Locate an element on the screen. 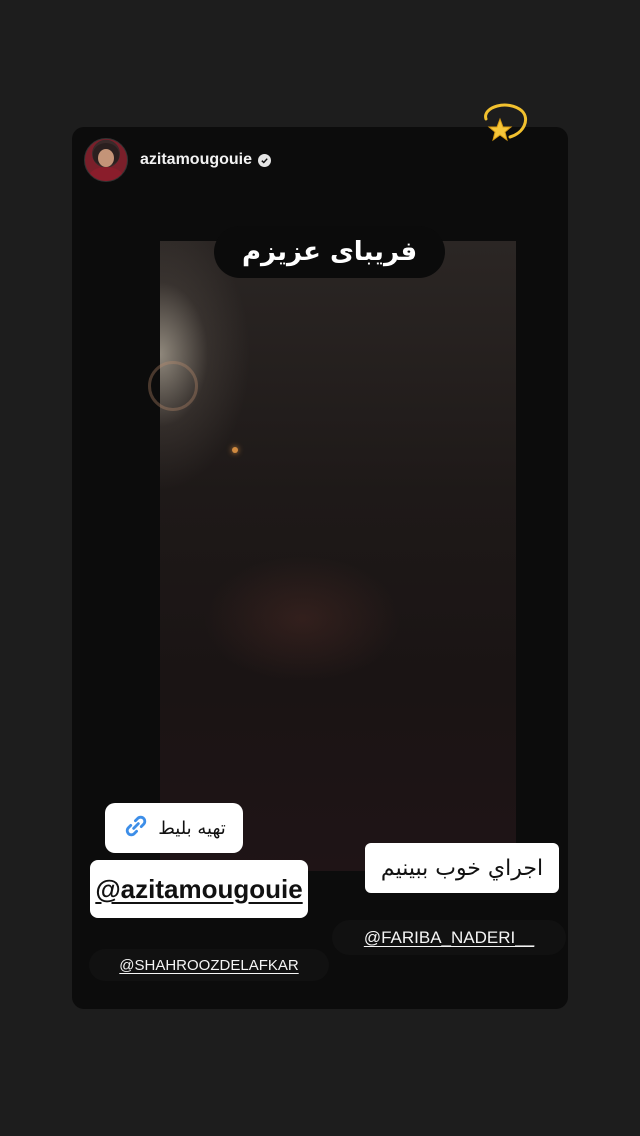  verified-badge-icon is located at coordinates (265, 160).